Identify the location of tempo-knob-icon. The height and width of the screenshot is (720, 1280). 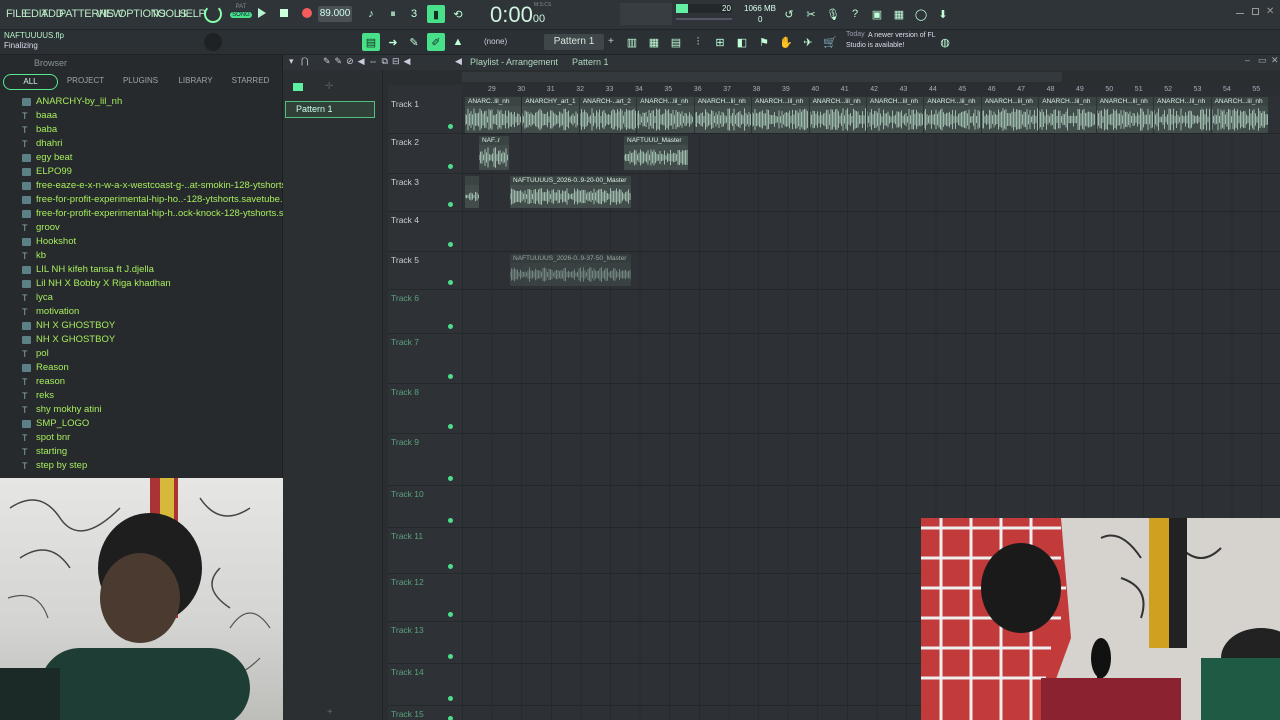
(213, 14).